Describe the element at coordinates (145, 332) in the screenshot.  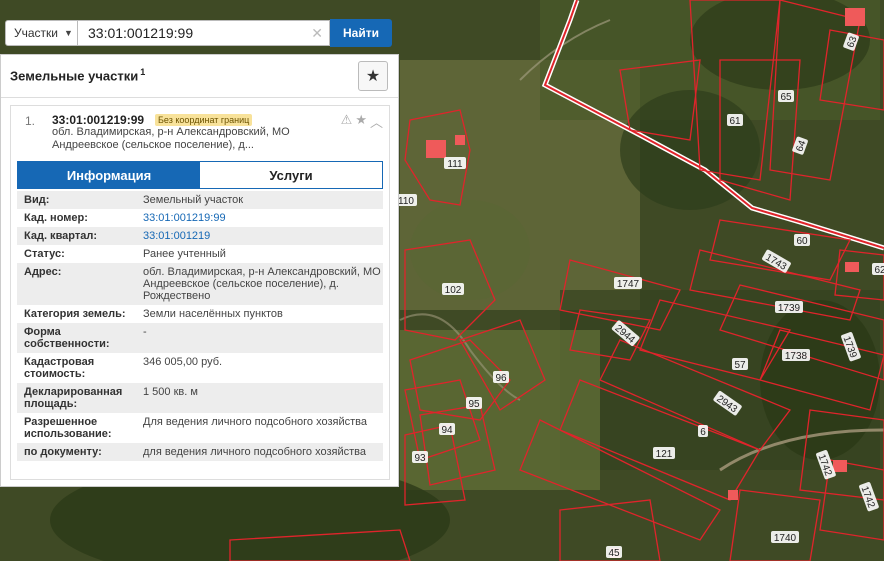
I see `info-value: -` at that location.